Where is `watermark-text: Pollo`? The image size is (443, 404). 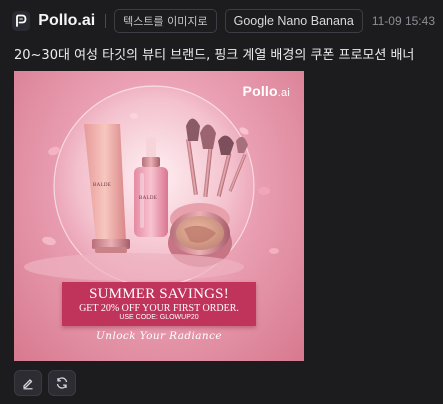 watermark-text: Pollo is located at coordinates (260, 91).